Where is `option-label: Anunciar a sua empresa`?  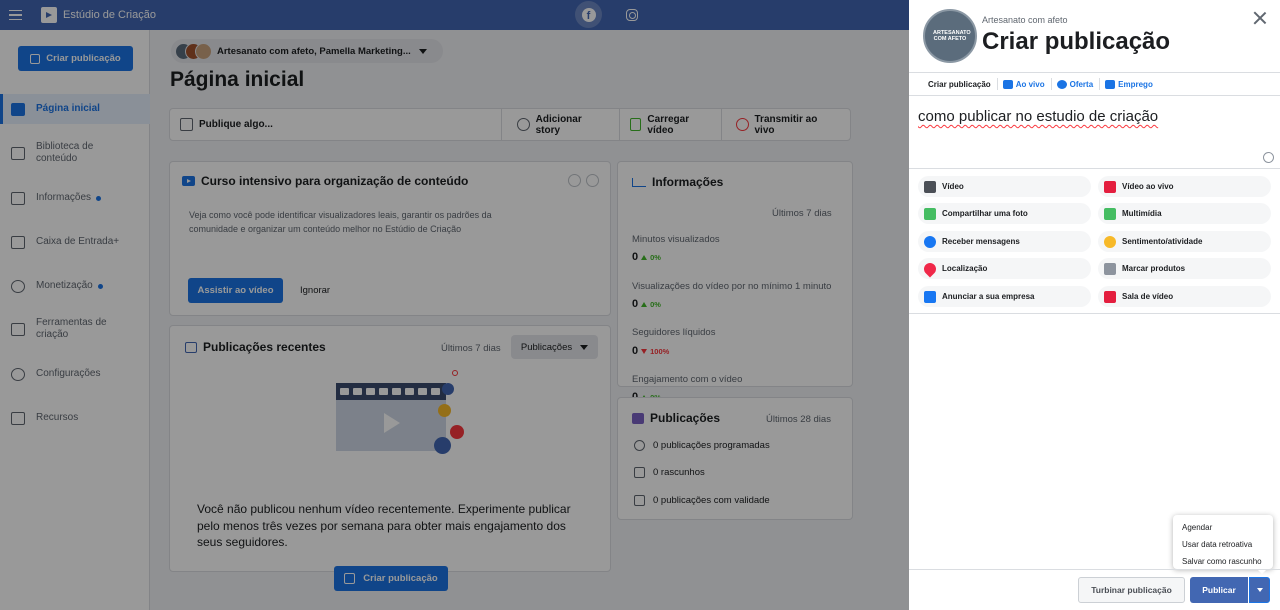 option-label: Anunciar a sua empresa is located at coordinates (988, 296).